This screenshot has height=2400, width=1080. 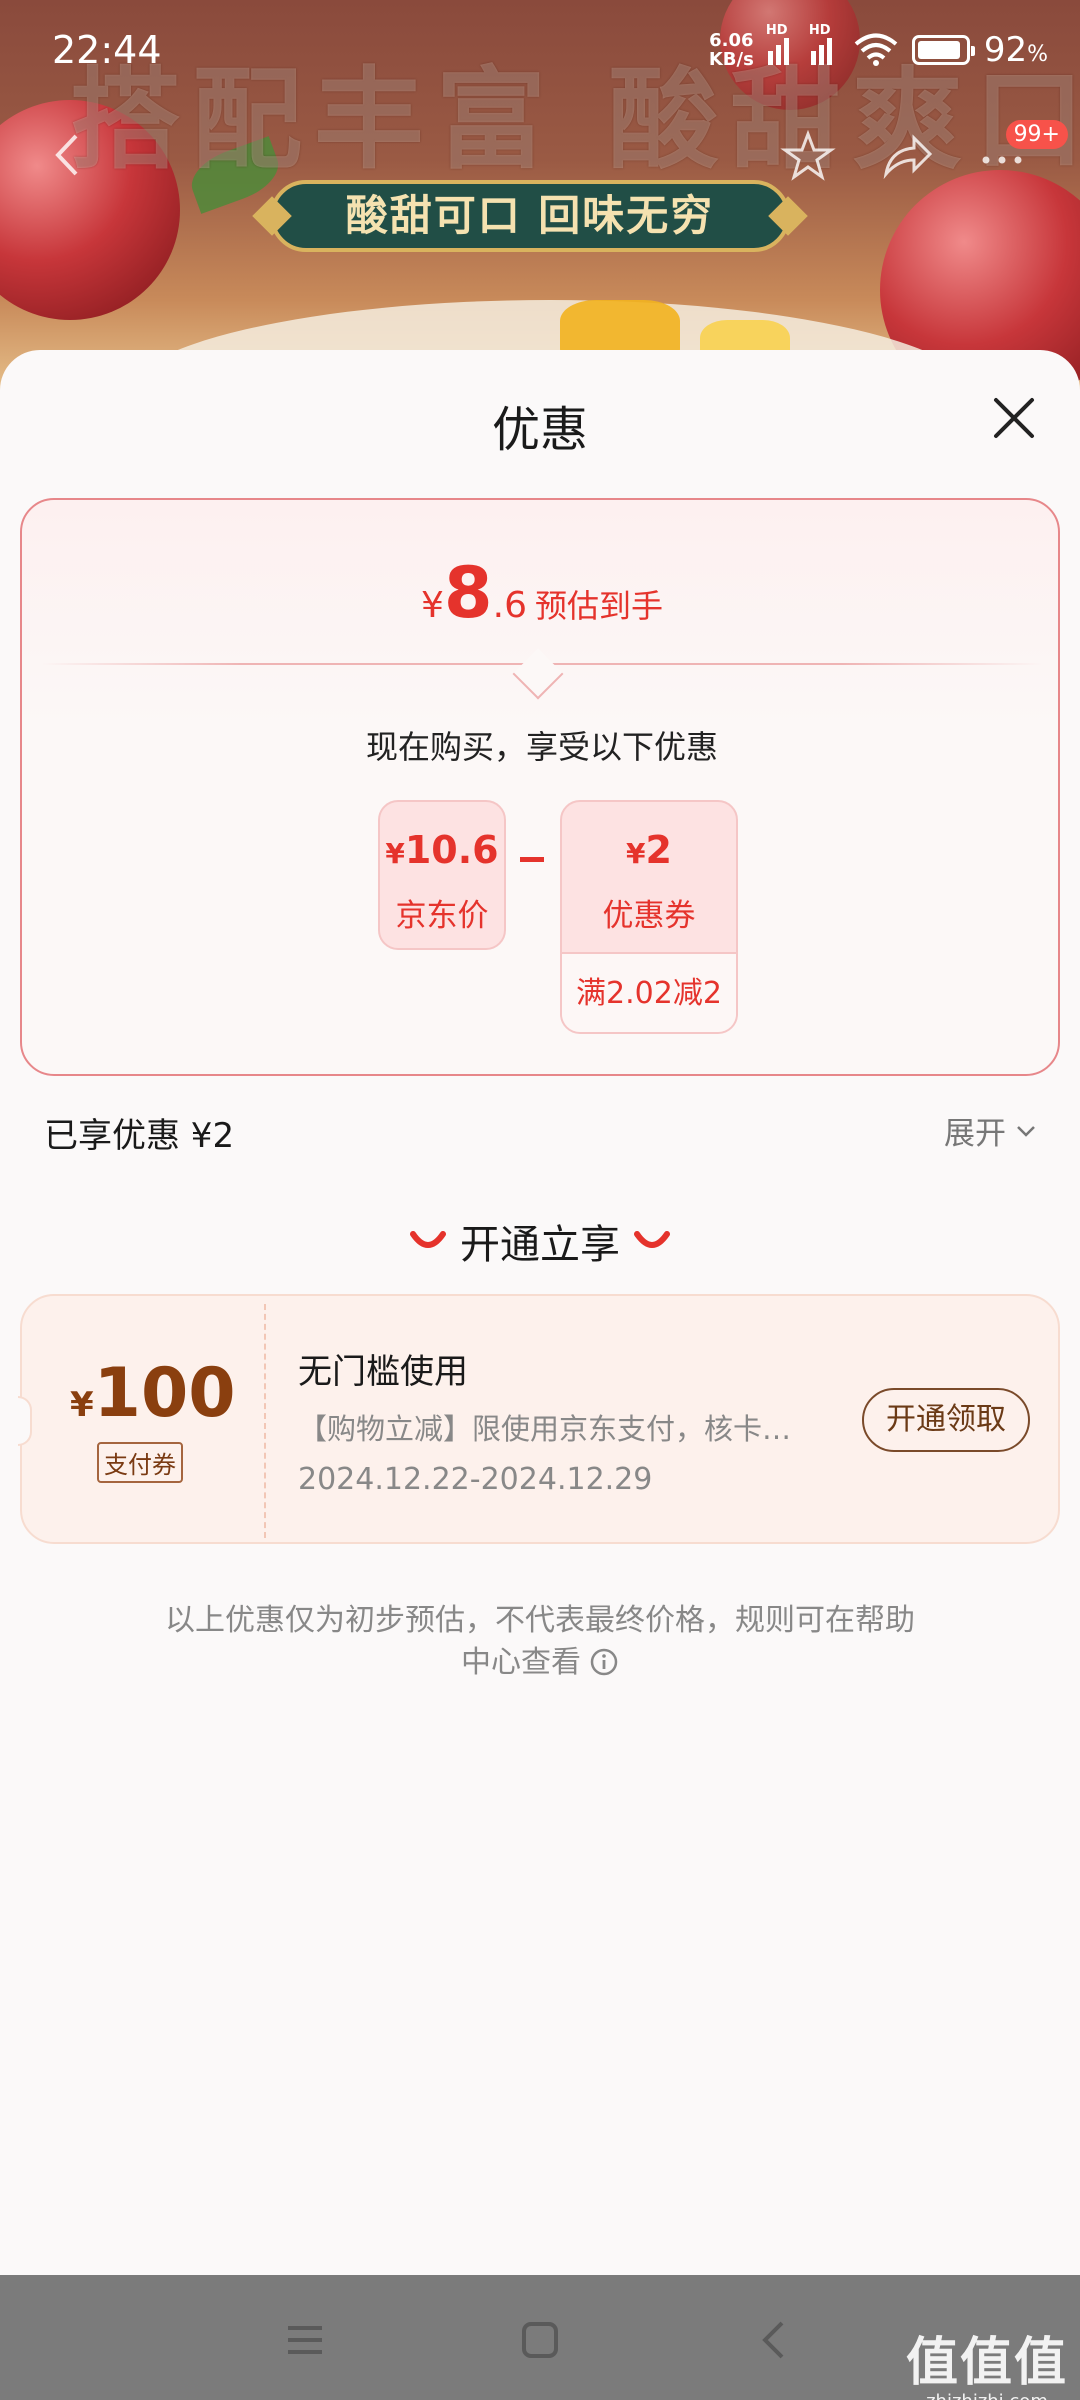 I want to click on open-section-header: 开通立享, so click(x=540, y=1241).